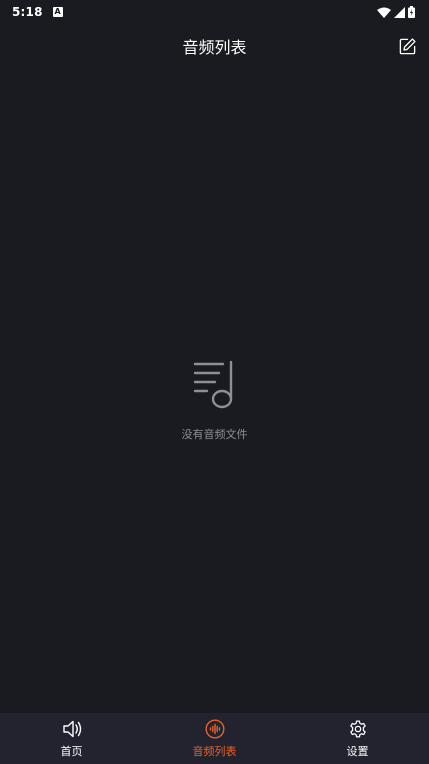 The image size is (429, 764). Describe the element at coordinates (71, 751) in the screenshot. I see `nav-label-home: 首页` at that location.